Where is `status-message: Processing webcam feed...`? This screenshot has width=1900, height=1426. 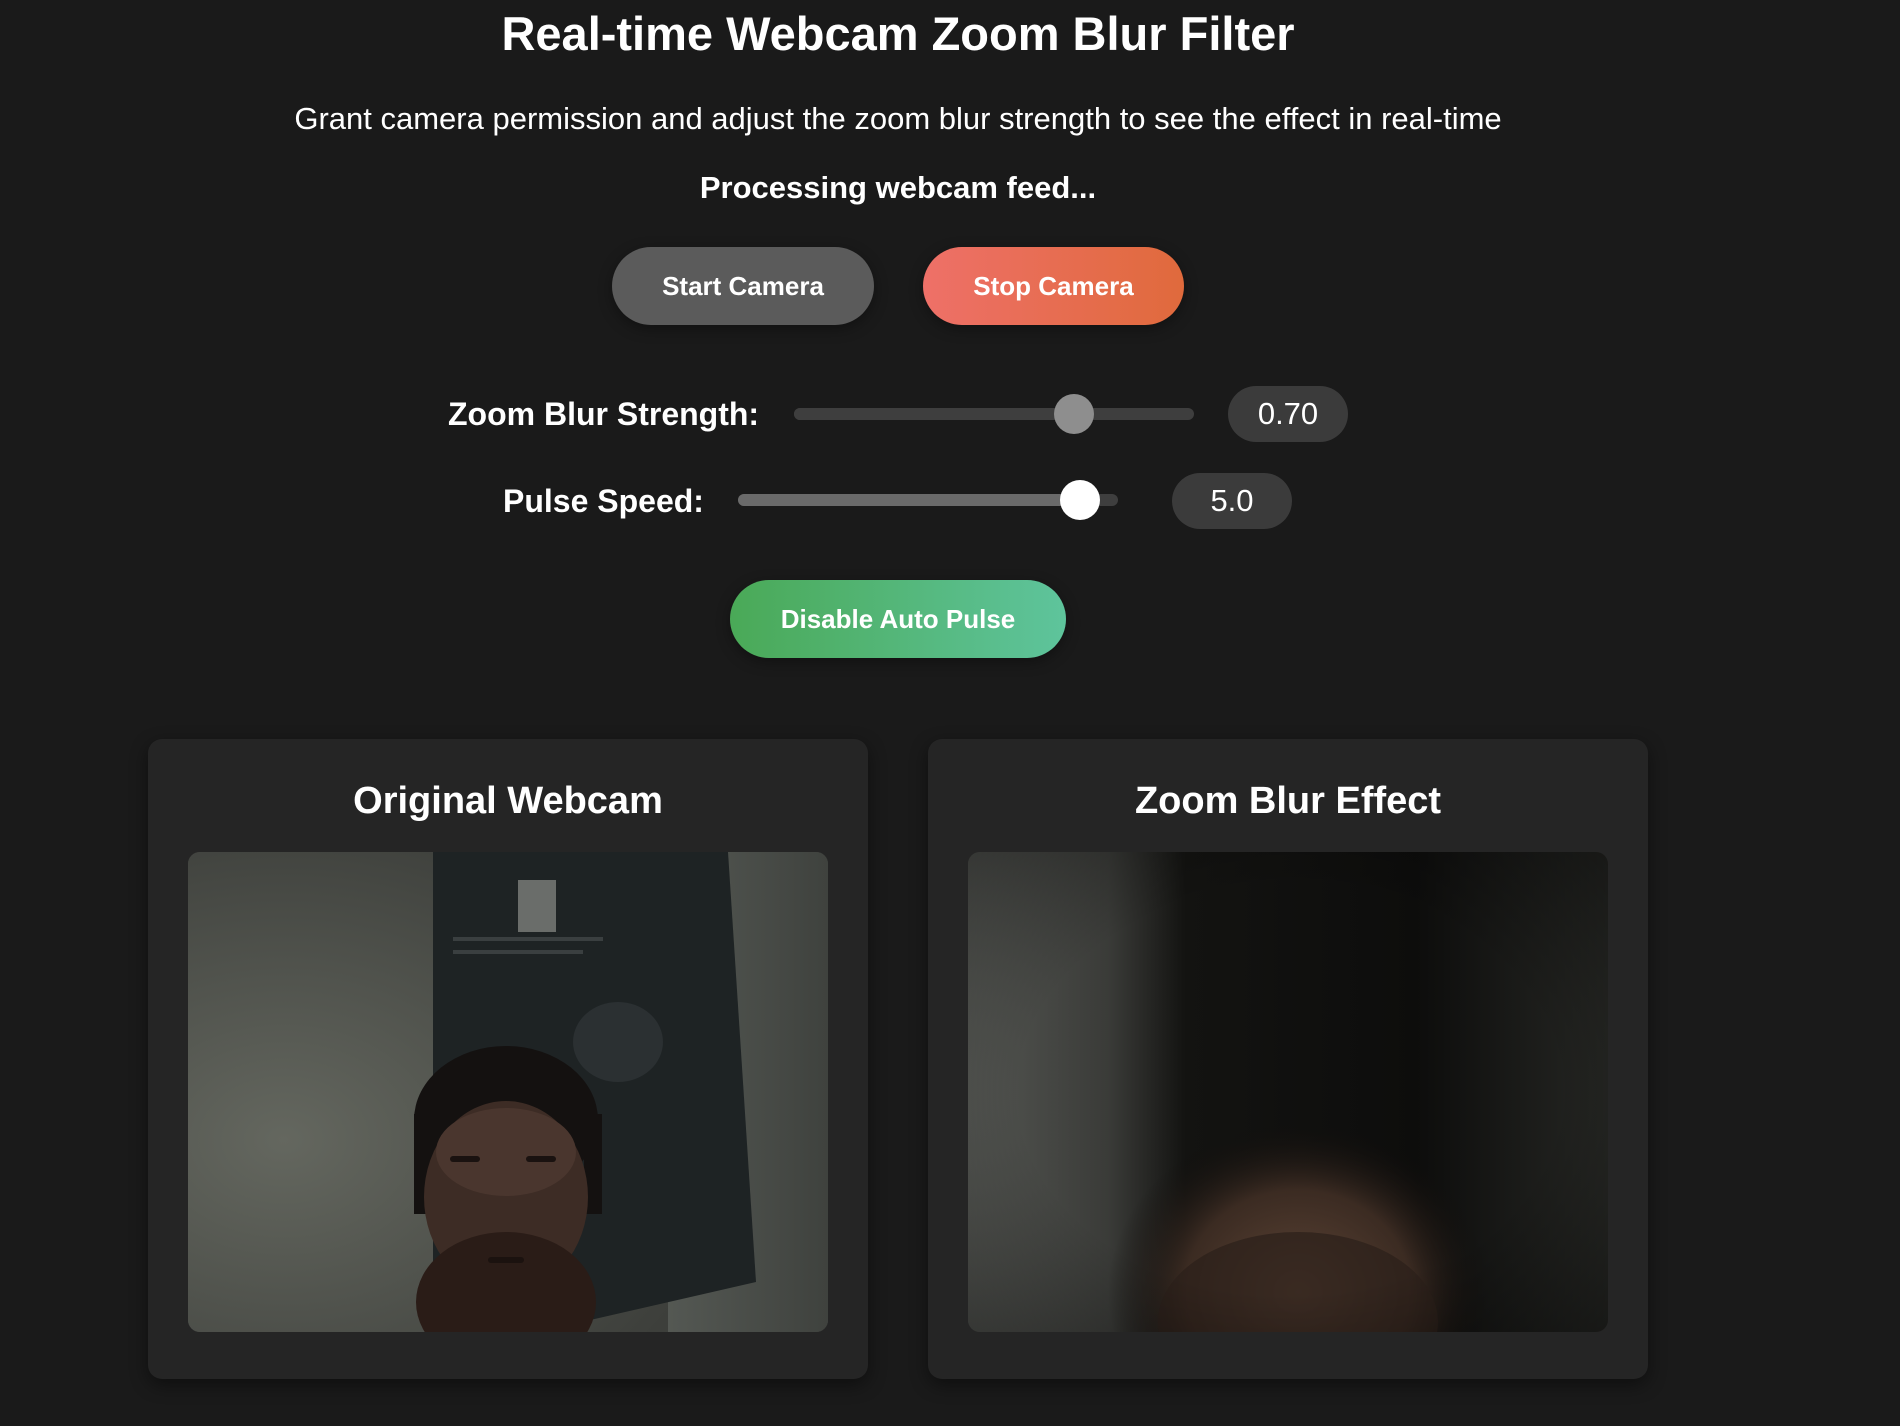
status-message: Processing webcam feed... is located at coordinates (898, 187).